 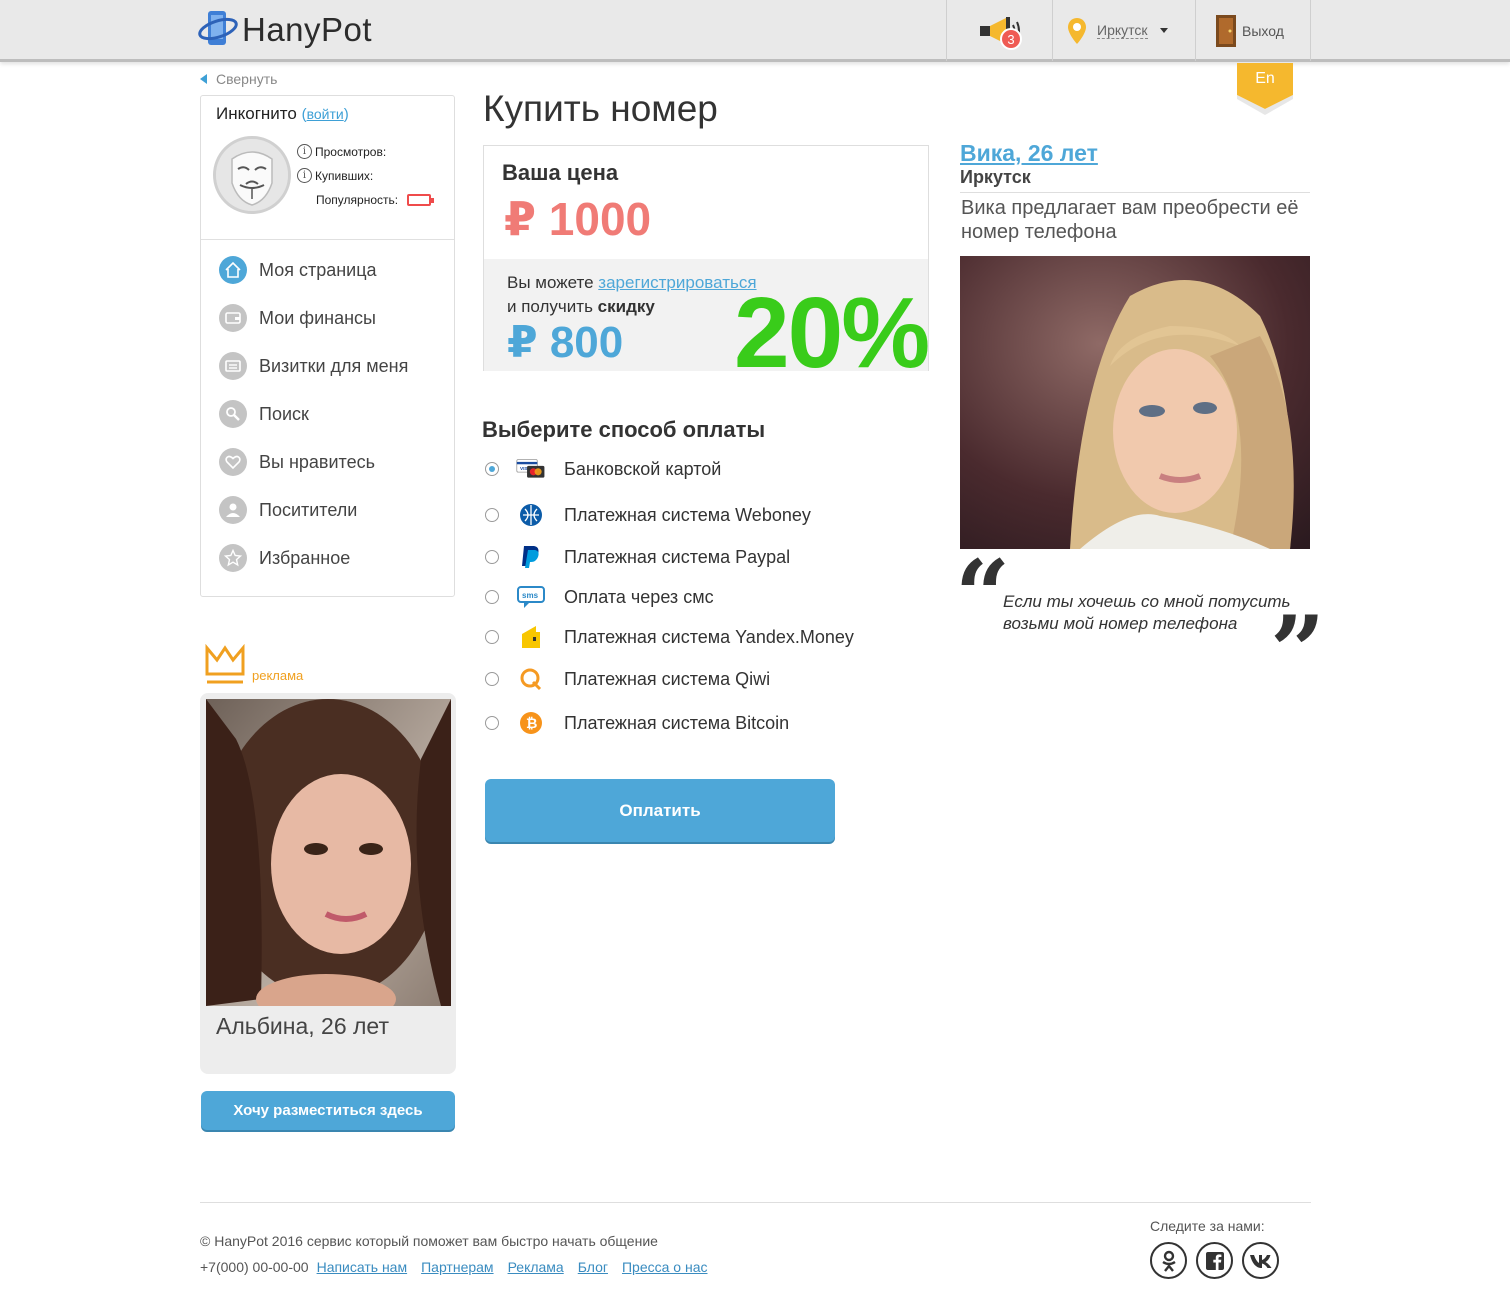 What do you see at coordinates (637, 723) in the screenshot?
I see `payment-option-bitcoin: ₿ Платежная система Bitcoin` at bounding box center [637, 723].